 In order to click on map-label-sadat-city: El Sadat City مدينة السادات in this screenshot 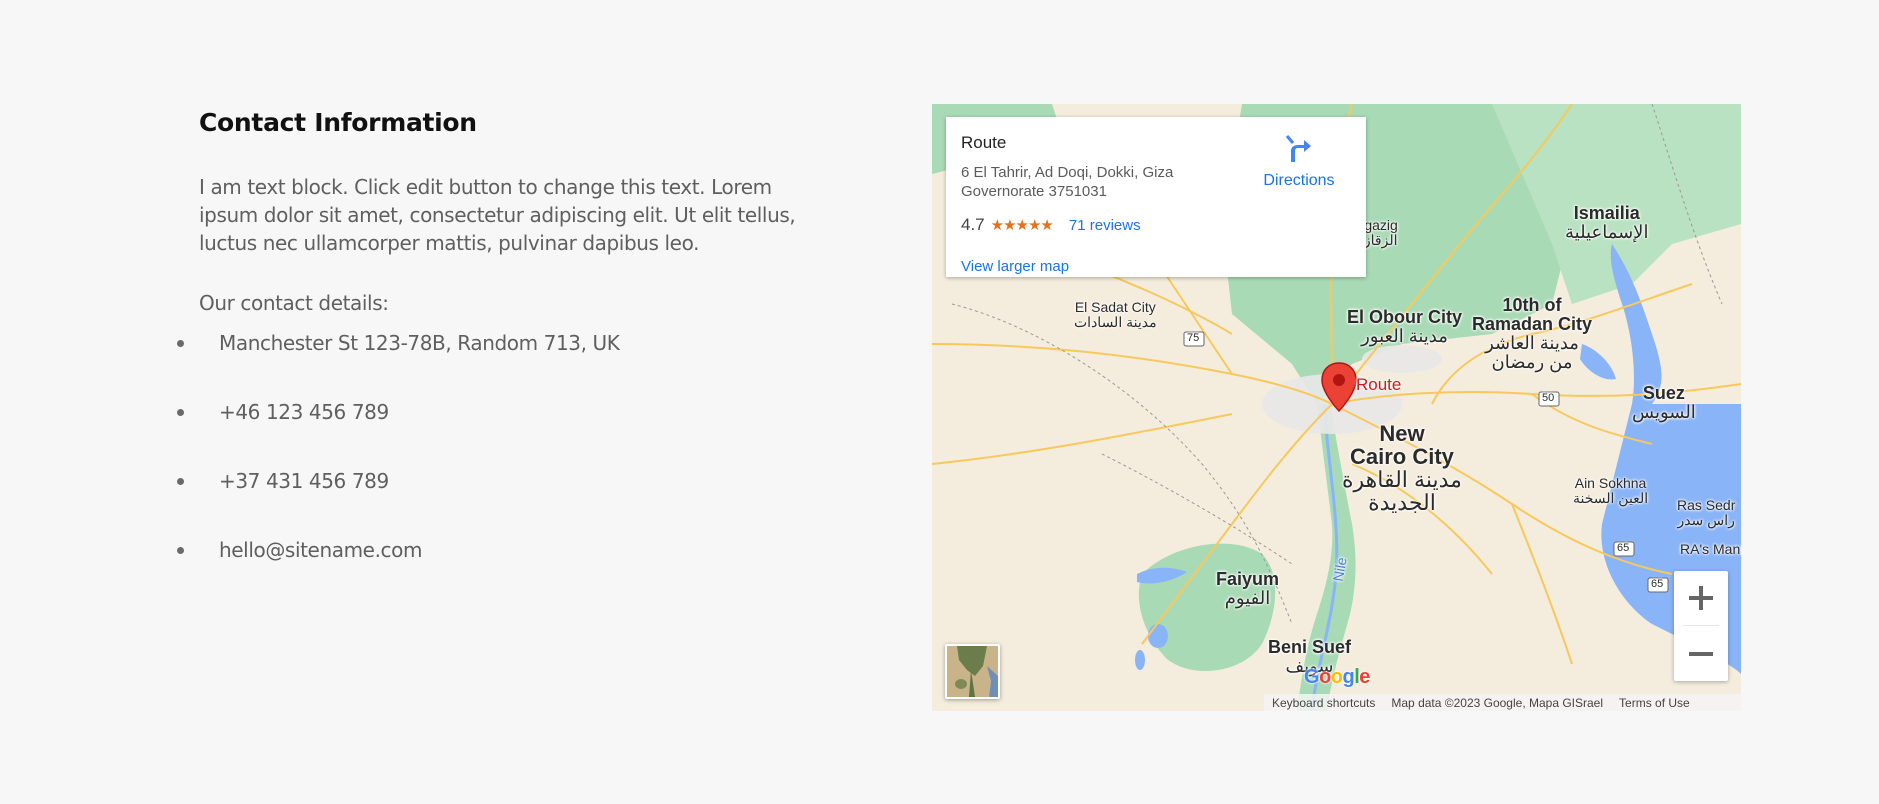, I will do `click(1115, 314)`.